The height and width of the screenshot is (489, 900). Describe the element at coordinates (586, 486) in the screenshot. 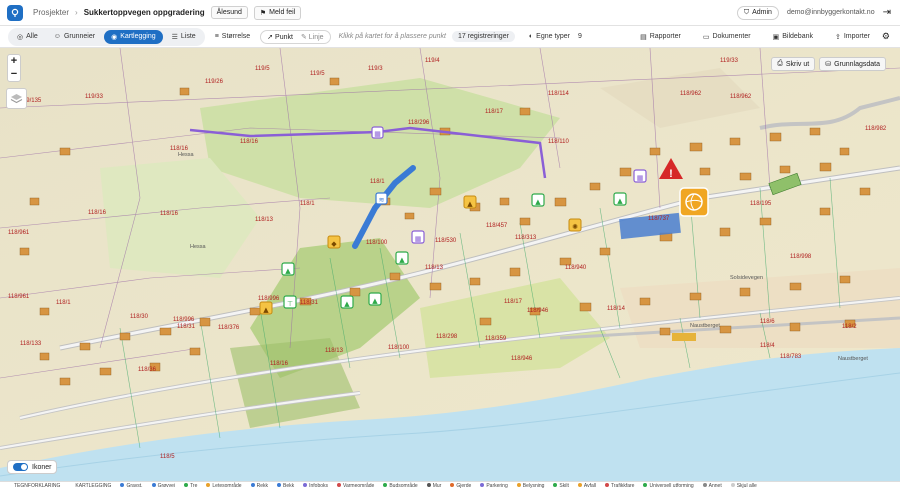

I see `legend-item: Avfall` at that location.